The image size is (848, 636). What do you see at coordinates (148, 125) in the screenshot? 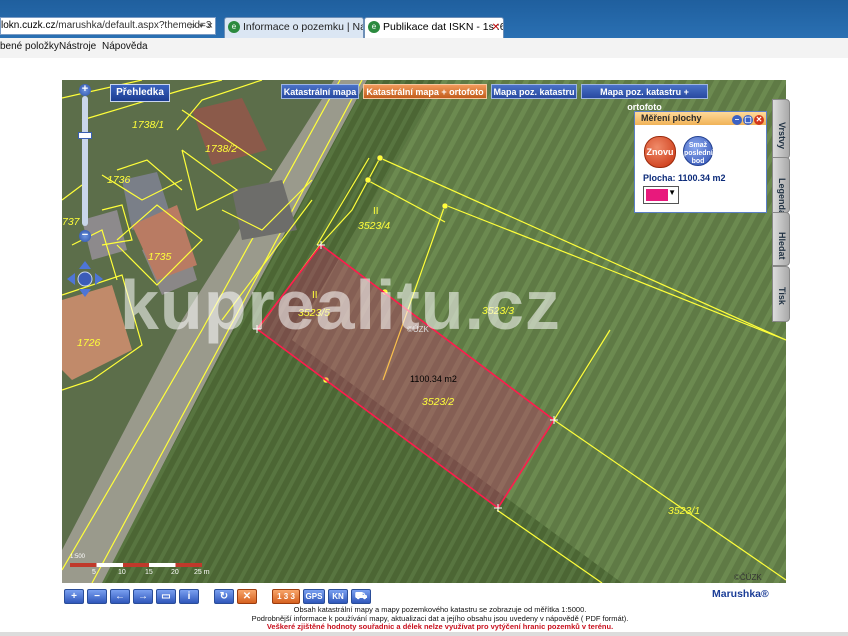
I see `parcel-label: 1738/1` at bounding box center [148, 125].